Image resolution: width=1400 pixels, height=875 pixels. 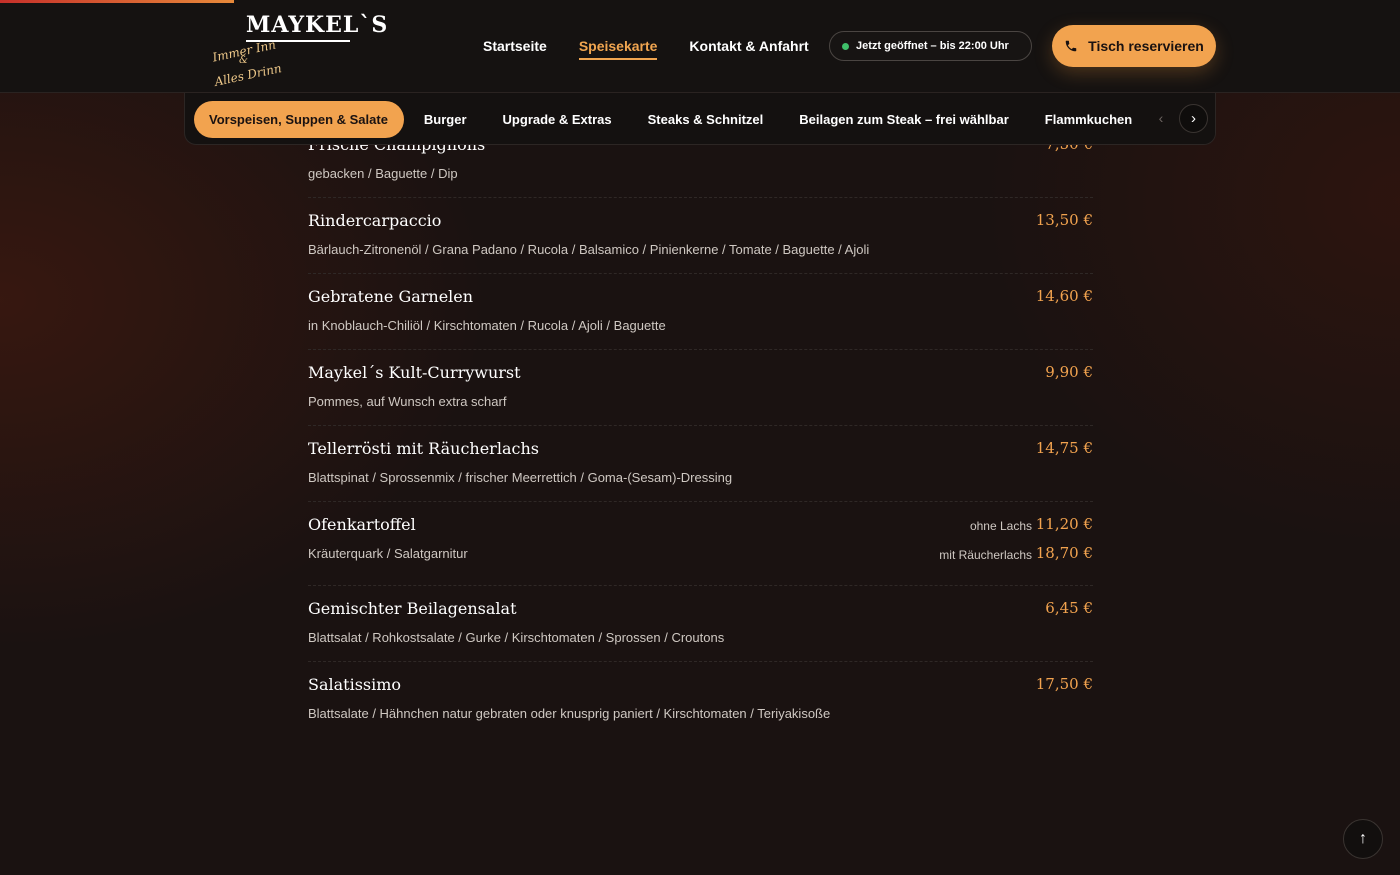 What do you see at coordinates (1064, 684) in the screenshot?
I see `menu-item-price: 17,50 €` at bounding box center [1064, 684].